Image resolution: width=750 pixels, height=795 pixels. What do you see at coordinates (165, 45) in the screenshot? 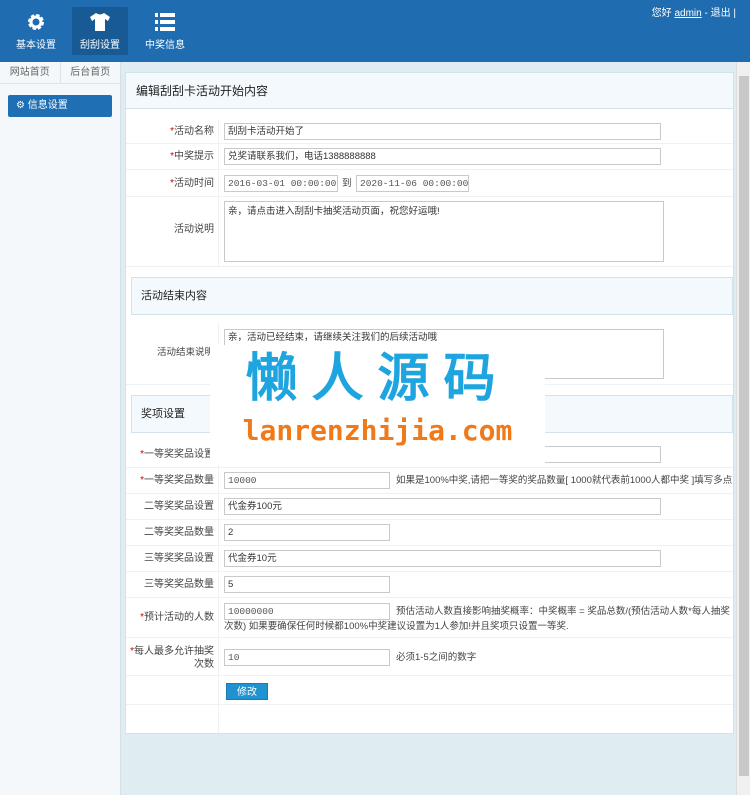
I see `nav-label: 中奖信息` at bounding box center [165, 45].